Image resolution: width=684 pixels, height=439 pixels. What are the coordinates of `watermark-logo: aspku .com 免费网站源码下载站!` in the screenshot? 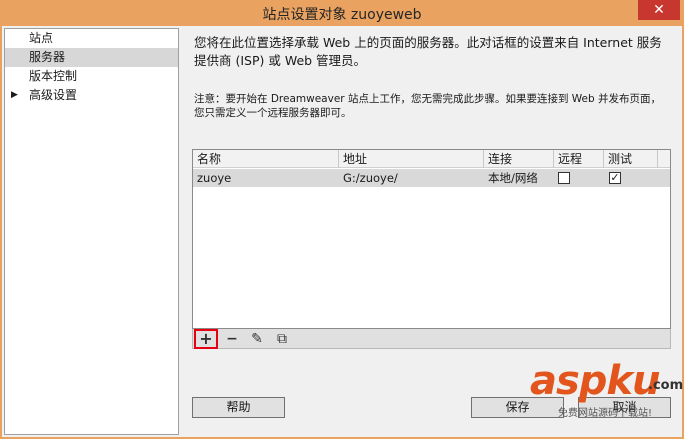 It's located at (607, 388).